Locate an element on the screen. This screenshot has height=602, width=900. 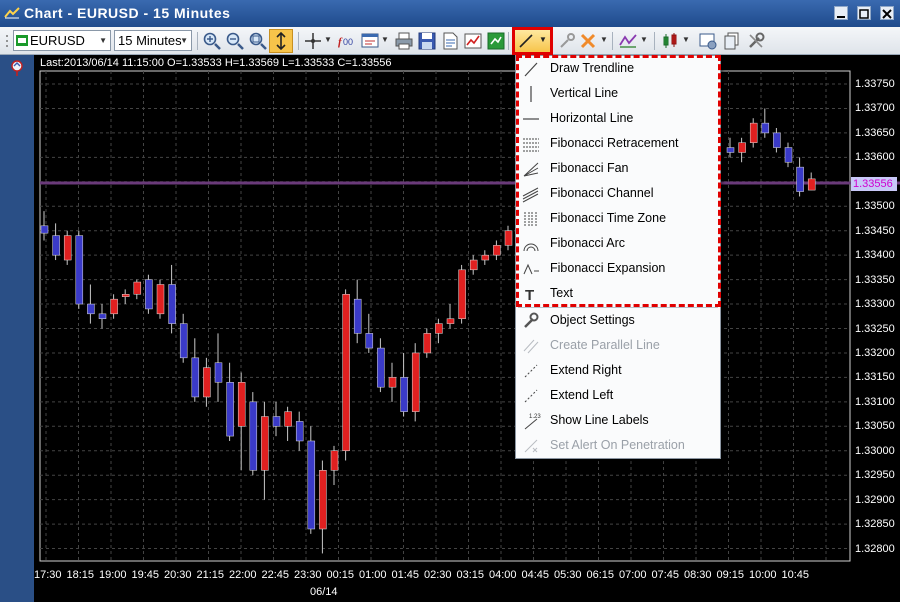
menu-item-set-alert-on-penetration: Set Alert On Penetration is located at coordinates (618, 445).